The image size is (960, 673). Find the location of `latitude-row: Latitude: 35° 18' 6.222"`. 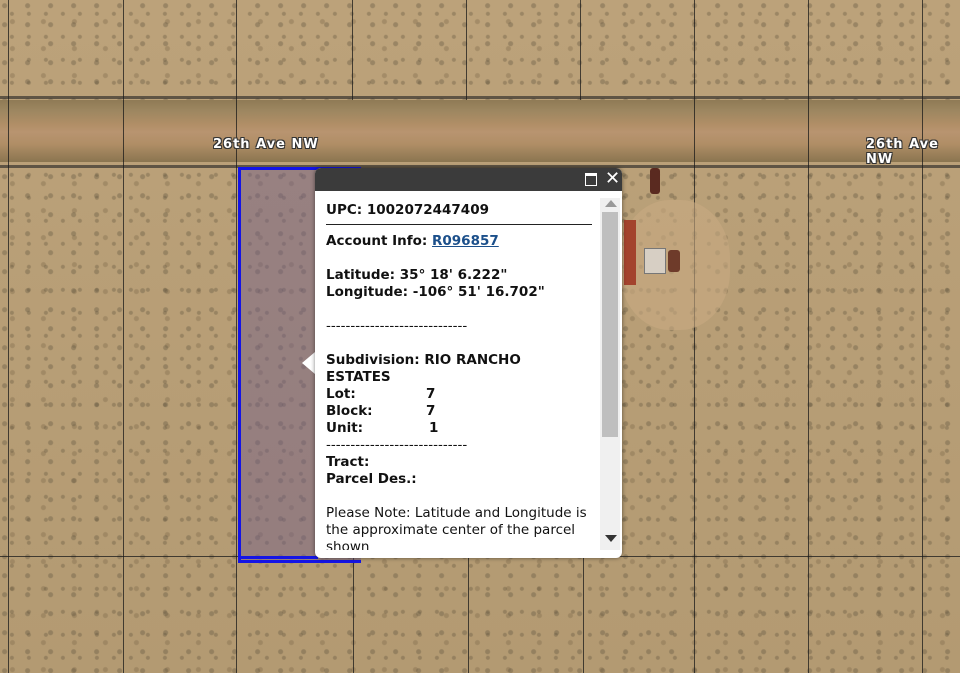

latitude-row: Latitude: 35° 18' 6.222" is located at coordinates (459, 275).